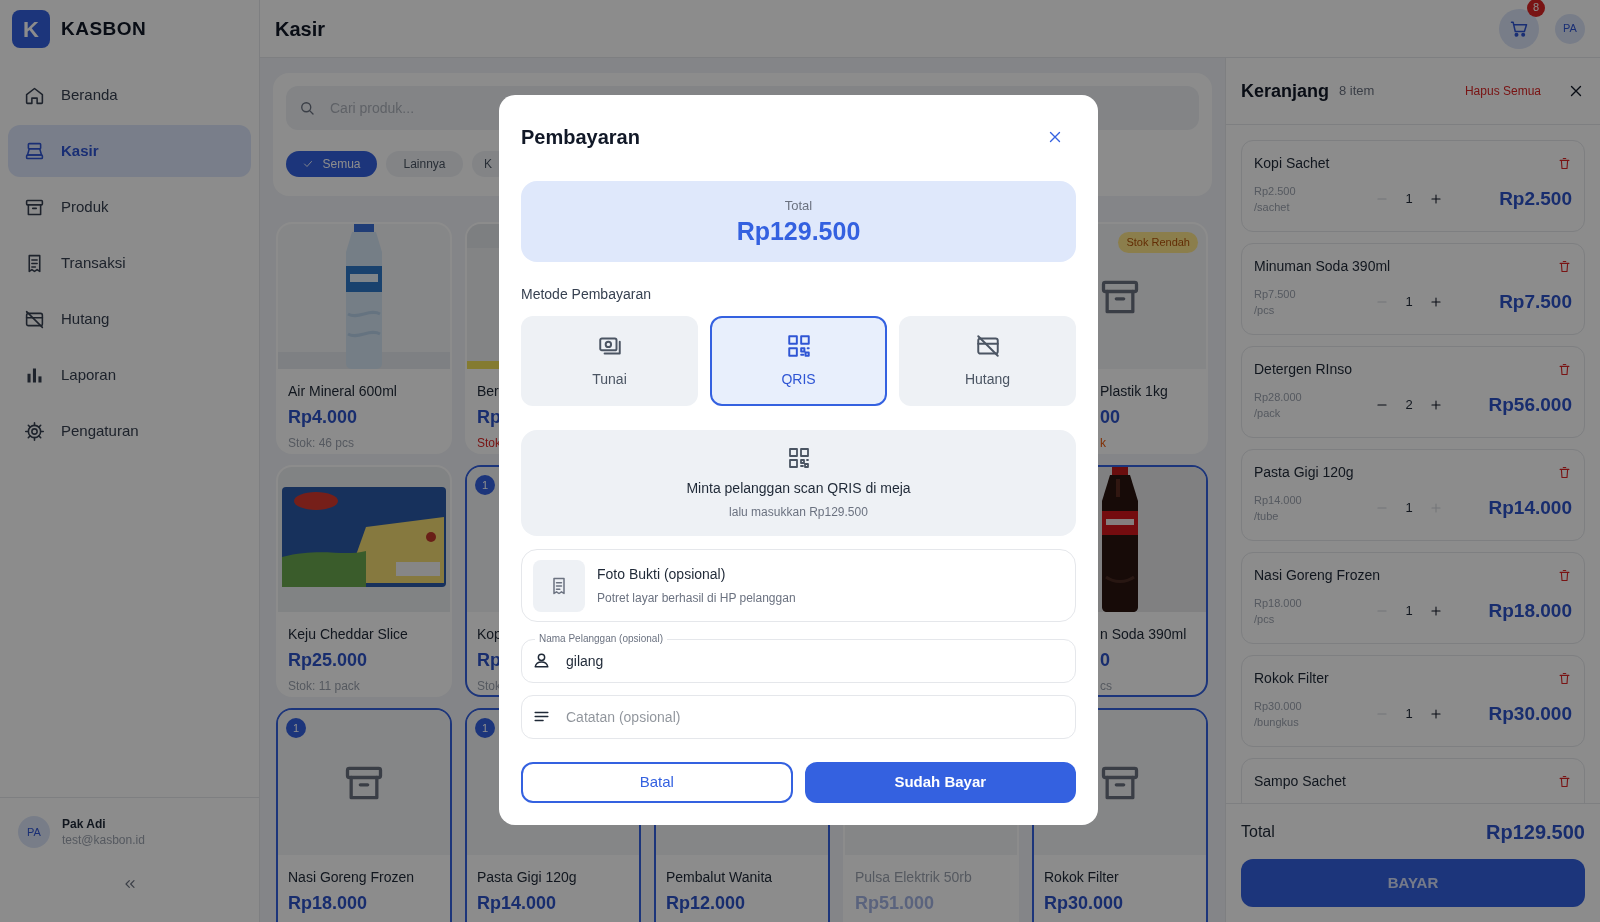 The width and height of the screenshot is (1600, 922). I want to click on item-subtotal: Rp30.000, so click(1530, 713).